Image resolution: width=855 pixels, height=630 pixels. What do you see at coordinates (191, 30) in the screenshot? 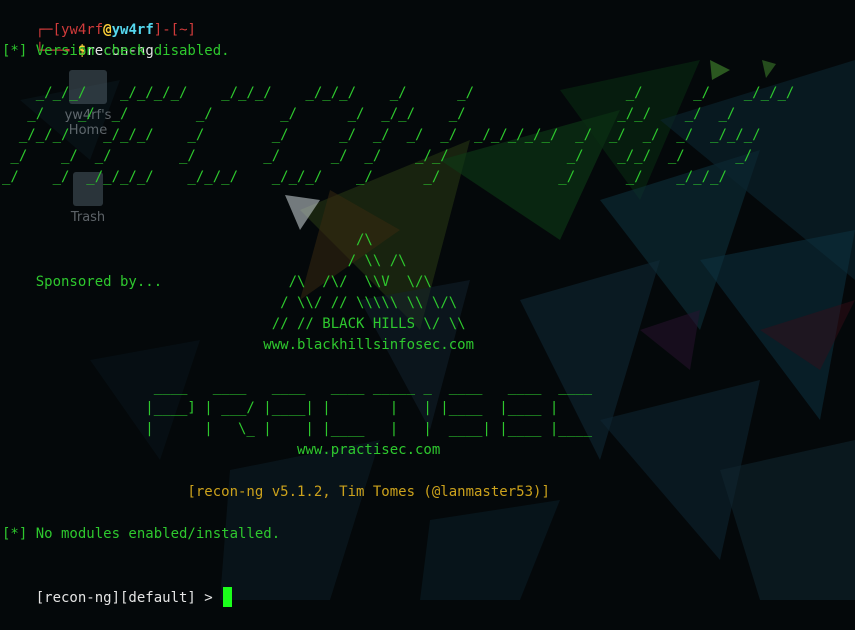
I see `prompt-dir-close: ]` at bounding box center [191, 30].